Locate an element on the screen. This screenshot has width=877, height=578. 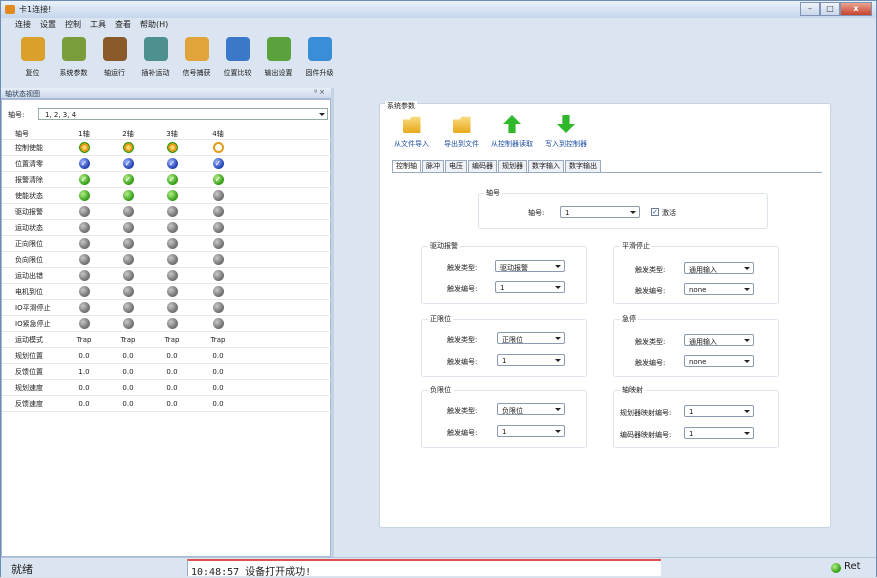
toolbar-button: 轴运行 is located at coordinates (114, 59).